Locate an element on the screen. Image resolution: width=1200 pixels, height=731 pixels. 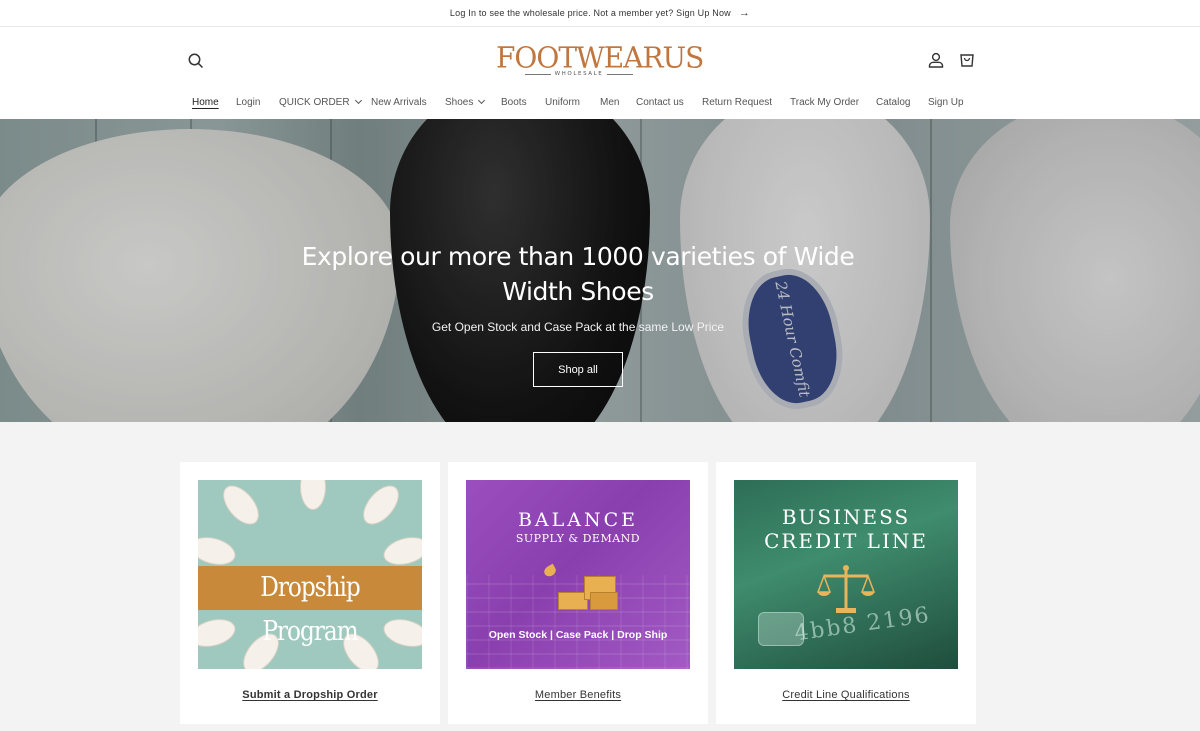
nav-contact: Contact us is located at coordinates (660, 102).